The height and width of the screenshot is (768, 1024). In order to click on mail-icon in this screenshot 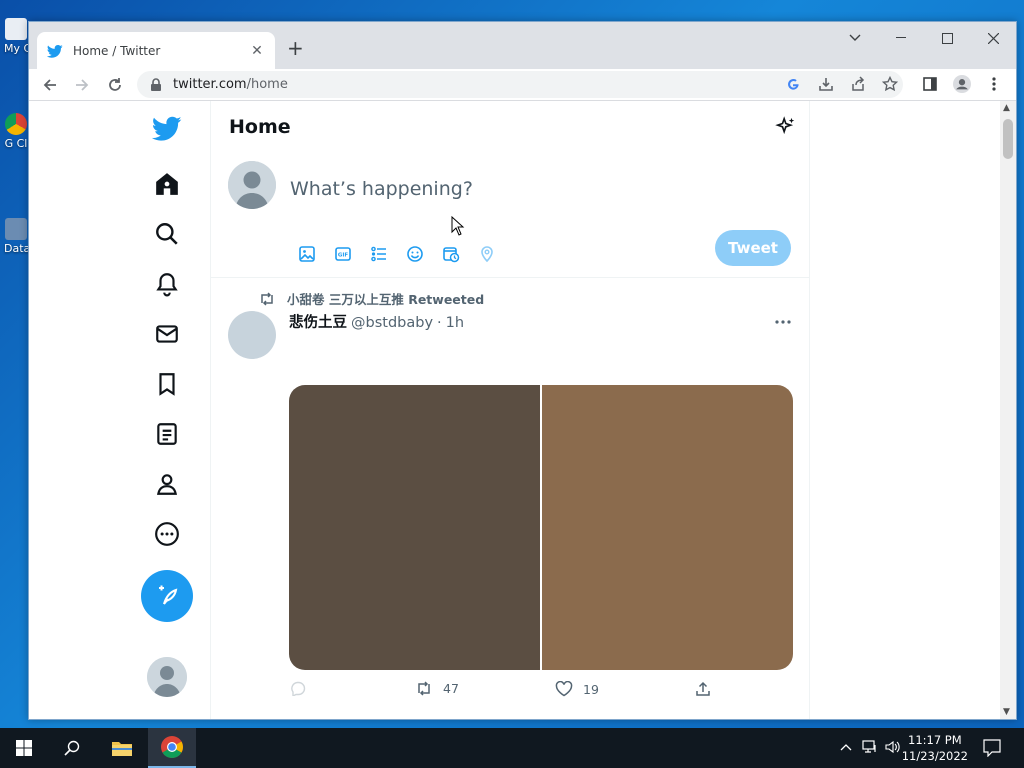, I will do `click(167, 334)`.